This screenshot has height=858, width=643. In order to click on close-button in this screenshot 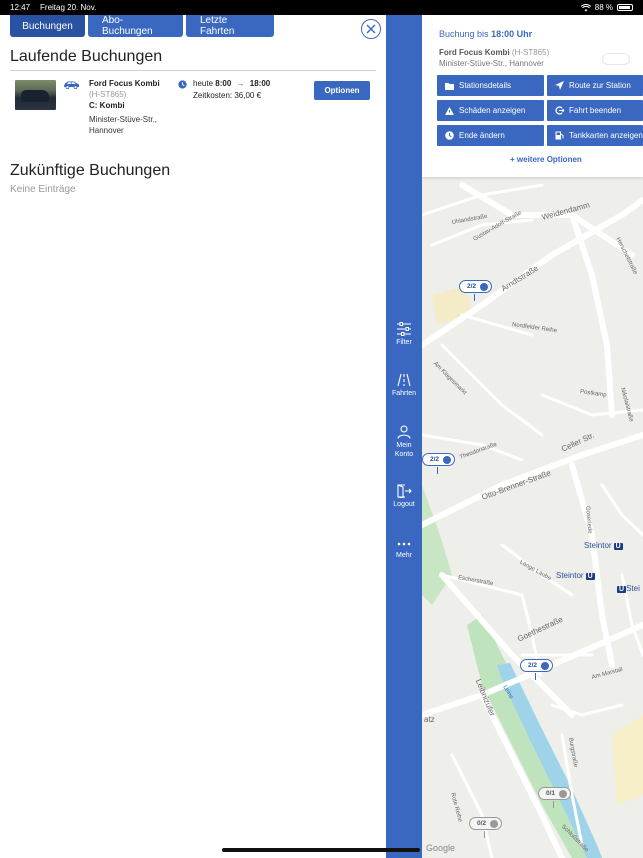, I will do `click(371, 29)`.